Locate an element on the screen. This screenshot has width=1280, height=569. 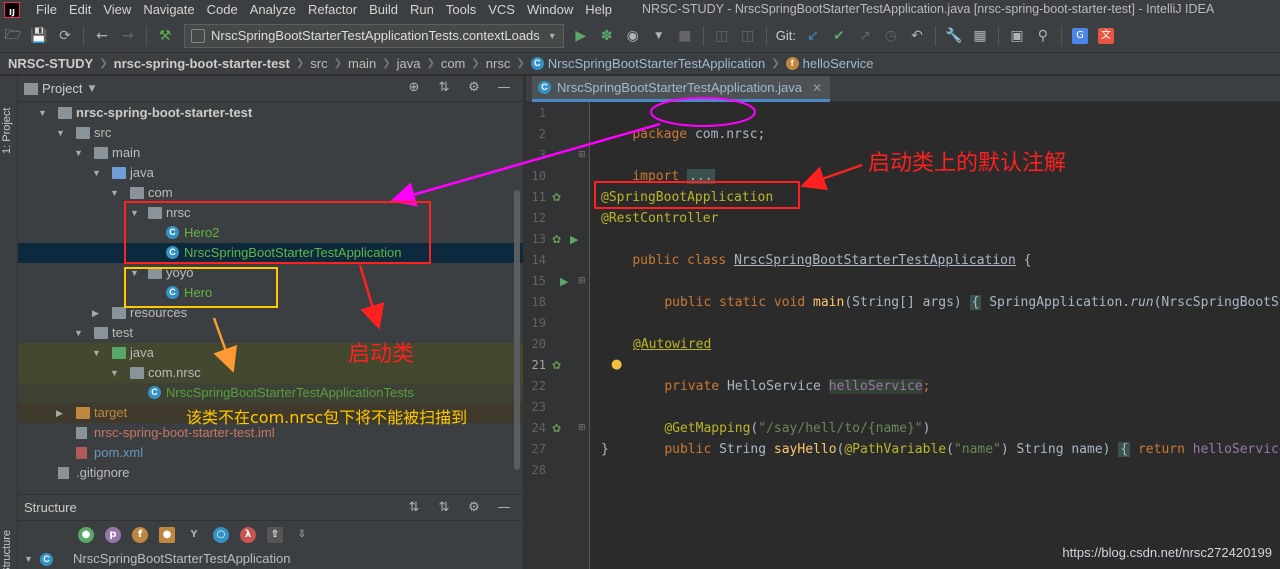
tree-item-test-java: ▼ java is located at coordinates (270, 353).